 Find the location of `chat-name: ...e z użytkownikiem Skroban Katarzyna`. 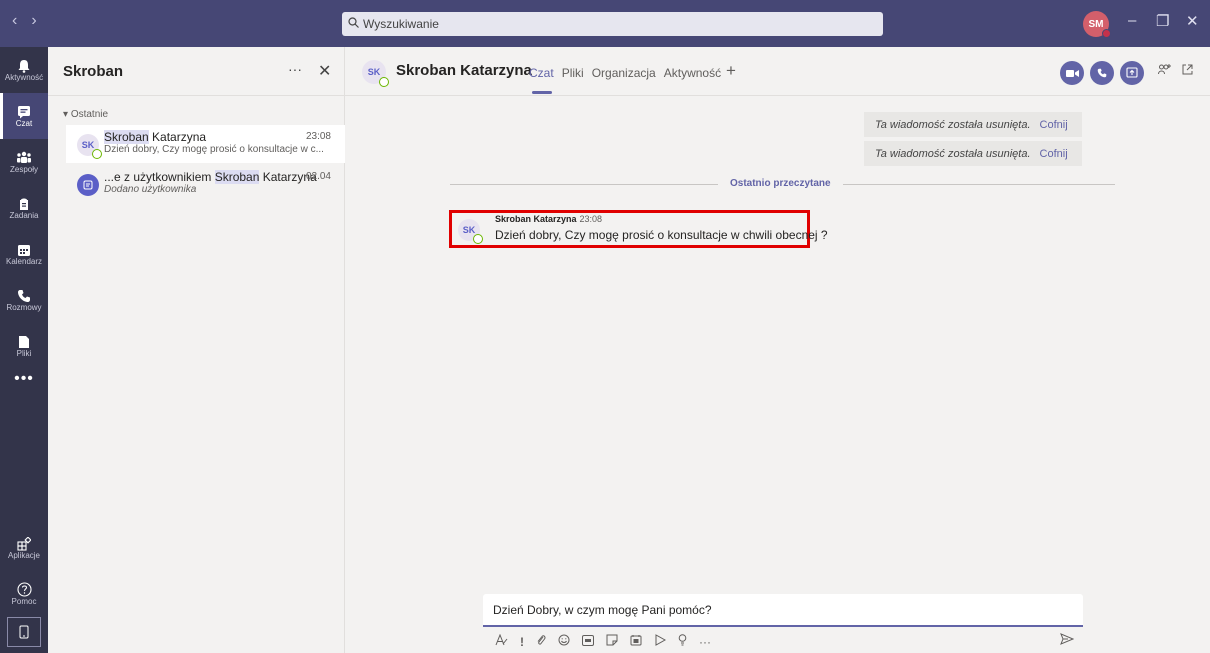

chat-name: ...e z użytkownikiem Skroban Katarzyna is located at coordinates (210, 177).